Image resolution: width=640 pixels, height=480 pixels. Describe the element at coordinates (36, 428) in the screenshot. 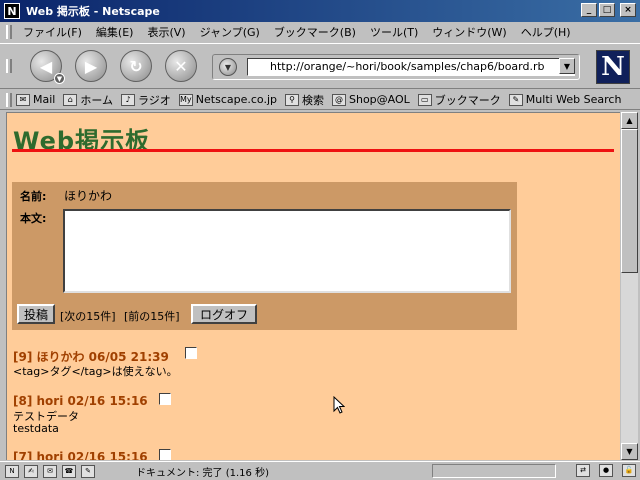

I see `post-body-line: testdata` at that location.